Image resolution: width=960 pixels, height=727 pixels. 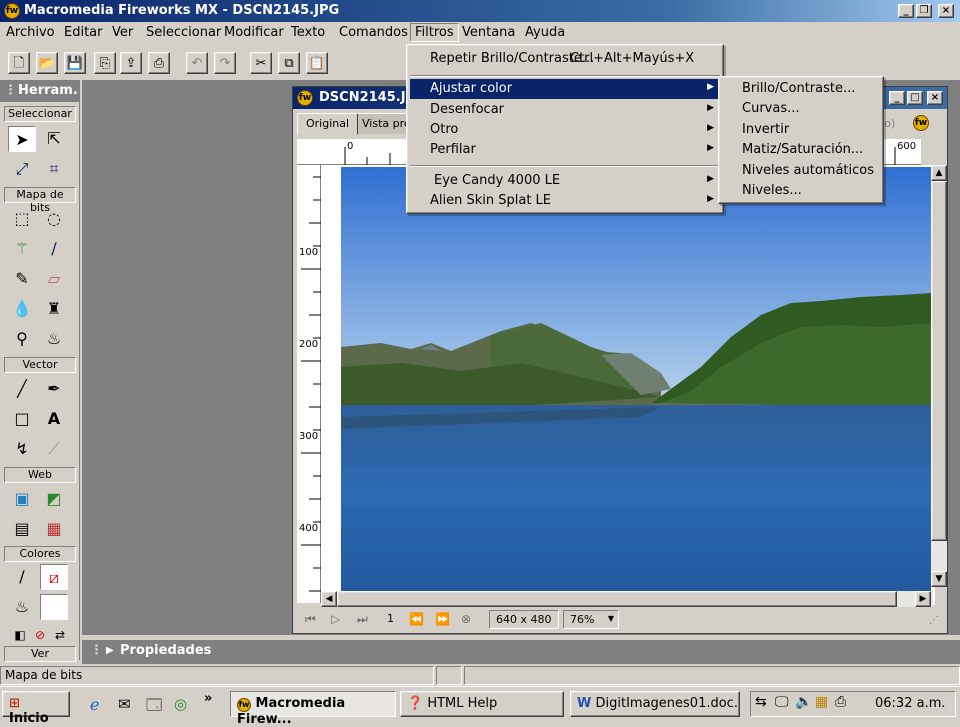 What do you see at coordinates (545, 32) in the screenshot?
I see `menu-ayuda: Ayuda` at bounding box center [545, 32].